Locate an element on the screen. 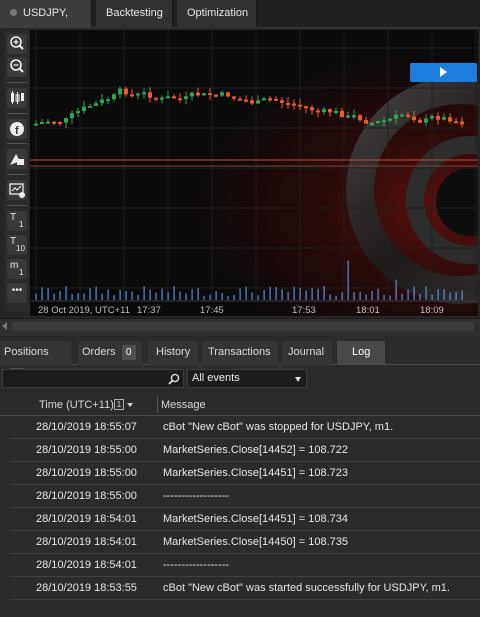 Image resolution: width=480 pixels, height=617 pixels. scroll-thumb is located at coordinates (243, 326).